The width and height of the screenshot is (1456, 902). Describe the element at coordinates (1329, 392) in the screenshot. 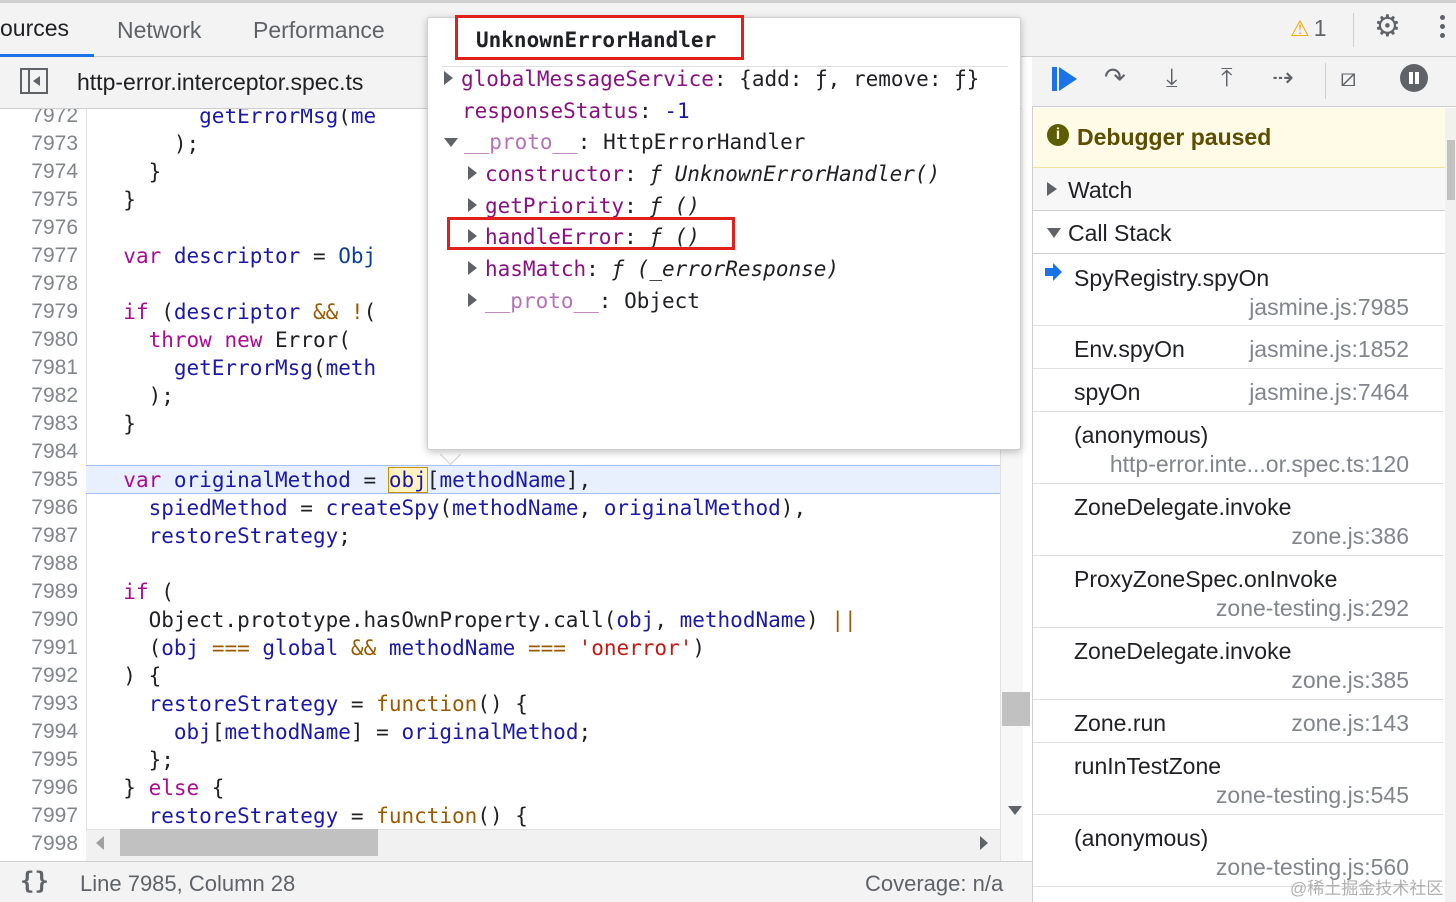

I see `frame-location: jasmine.js:7464` at that location.